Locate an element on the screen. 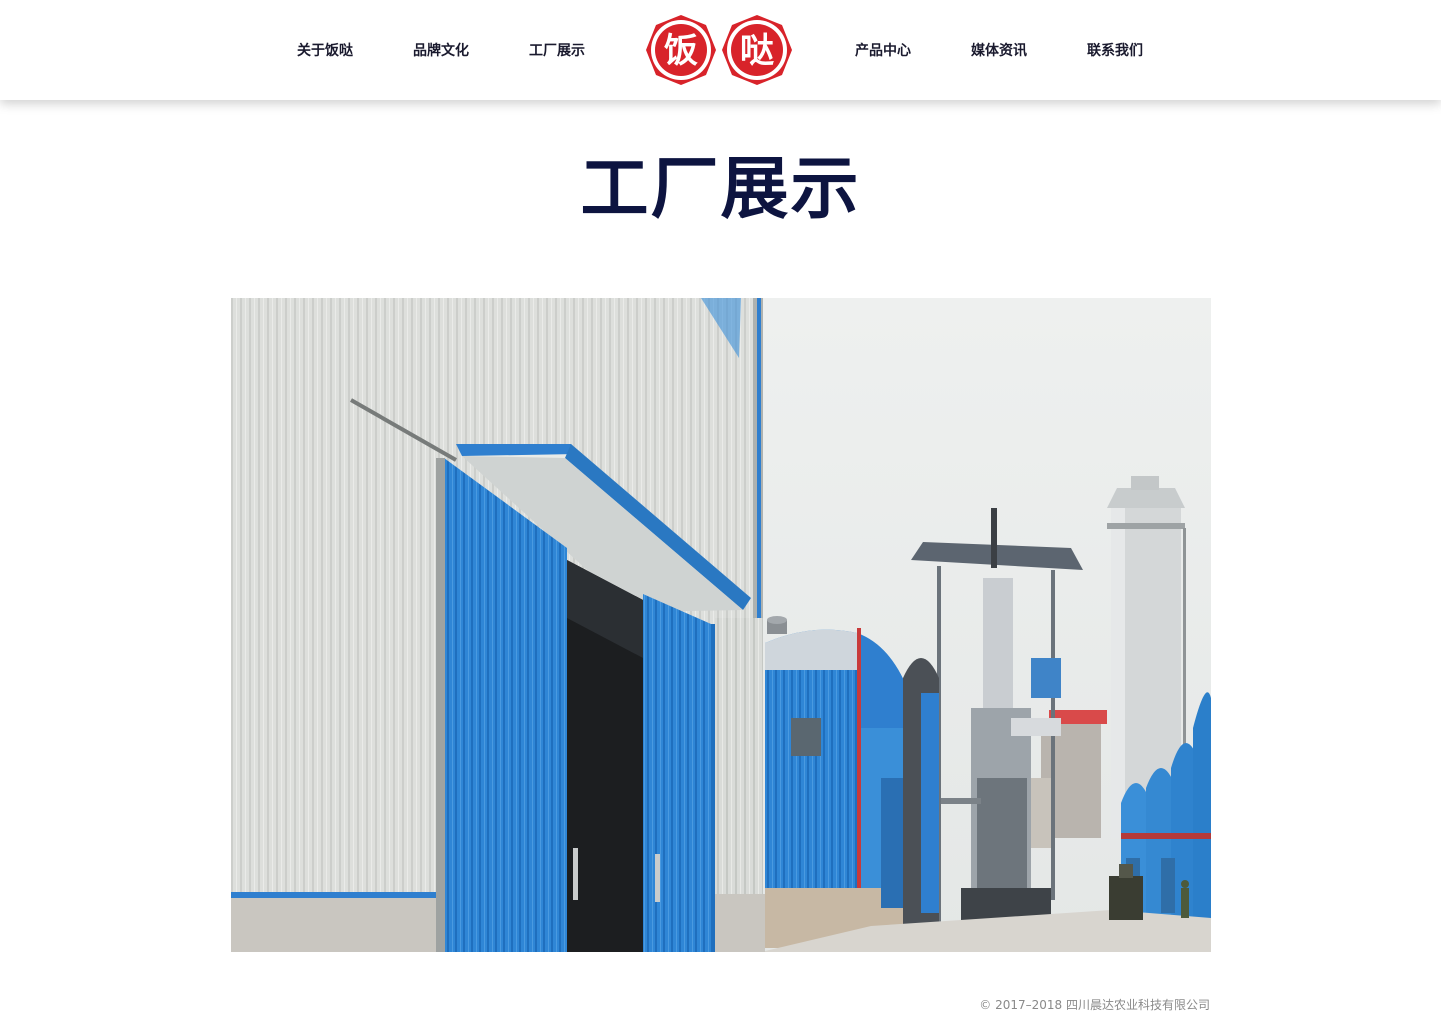 Image resolution: width=1441 pixels, height=1025 pixels. nav-media: 媒体资讯 is located at coordinates (999, 51).